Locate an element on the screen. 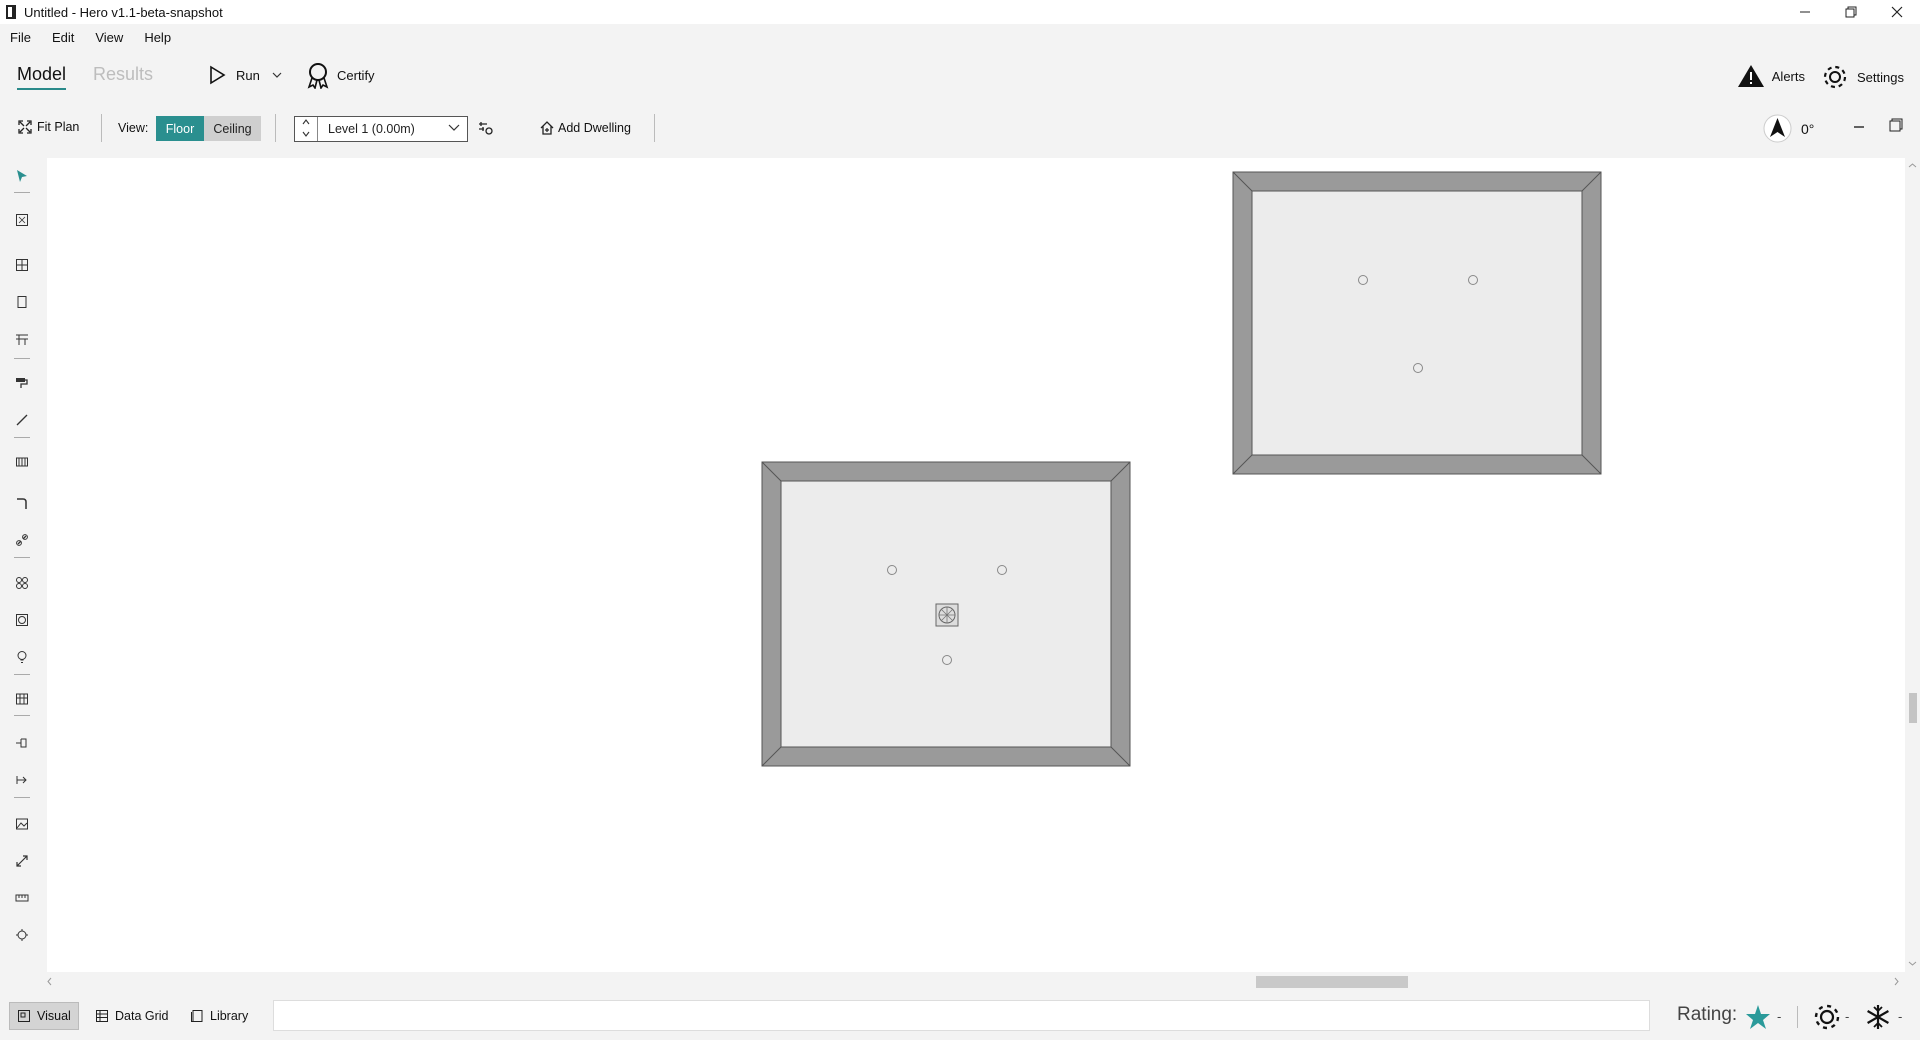 The image size is (1920, 1040). north-arrow-icon is located at coordinates (1777, 128).